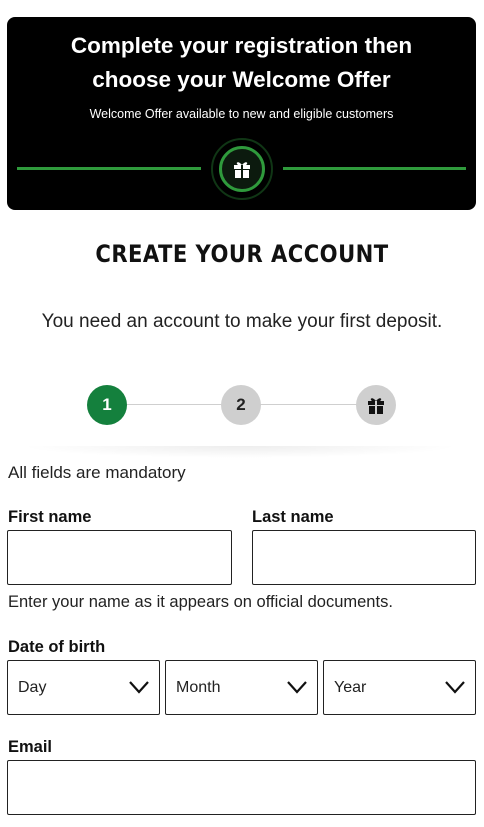 This screenshot has height=827, width=484. I want to click on gift-icon, so click(242, 169).